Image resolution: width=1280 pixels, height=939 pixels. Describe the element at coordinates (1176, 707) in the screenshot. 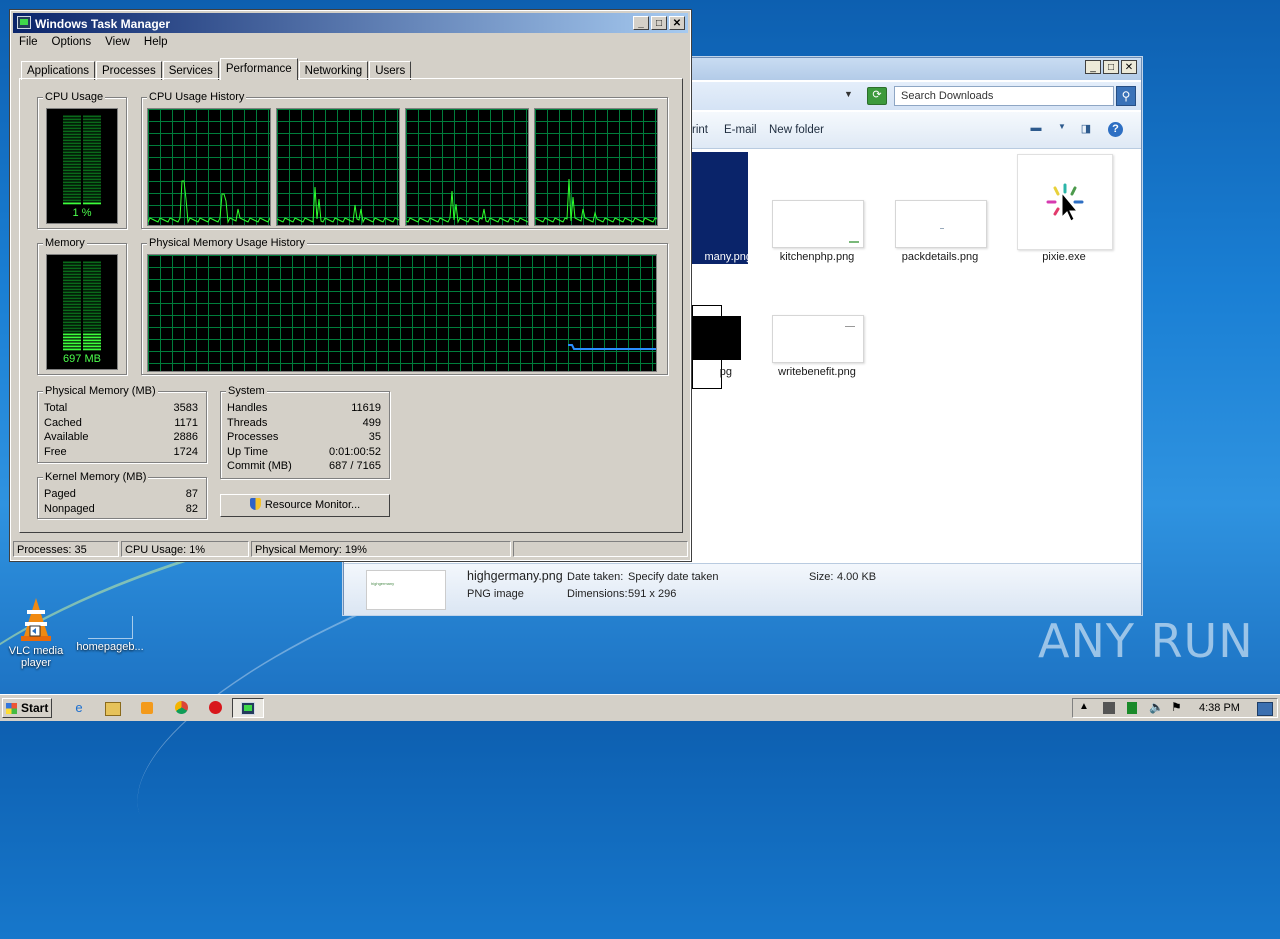

I see `action-center-flag-icon: ⚑` at that location.